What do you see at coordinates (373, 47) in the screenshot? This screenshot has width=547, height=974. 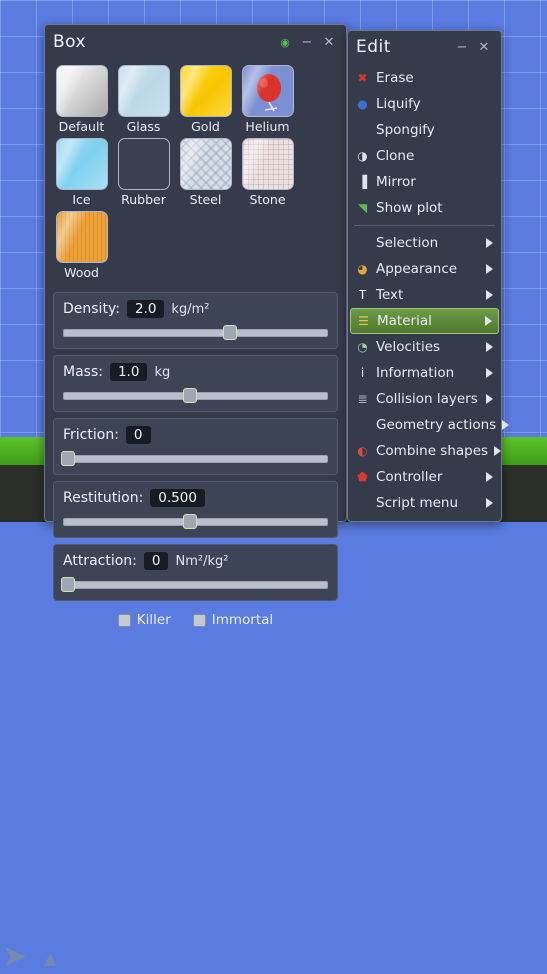 I see `edit-window-title: Edit` at bounding box center [373, 47].